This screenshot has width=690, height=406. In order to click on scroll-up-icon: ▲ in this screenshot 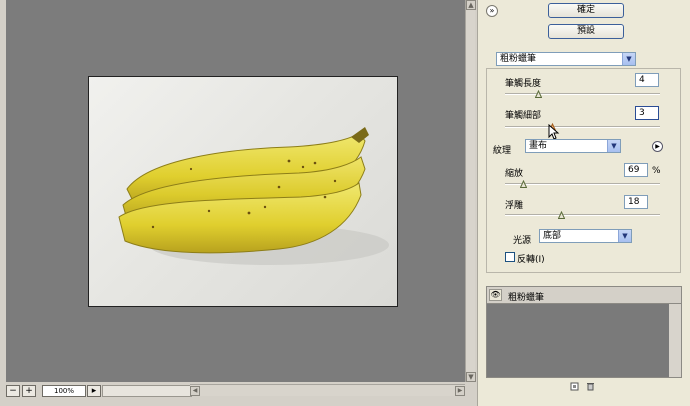, I will do `click(471, 5)`.